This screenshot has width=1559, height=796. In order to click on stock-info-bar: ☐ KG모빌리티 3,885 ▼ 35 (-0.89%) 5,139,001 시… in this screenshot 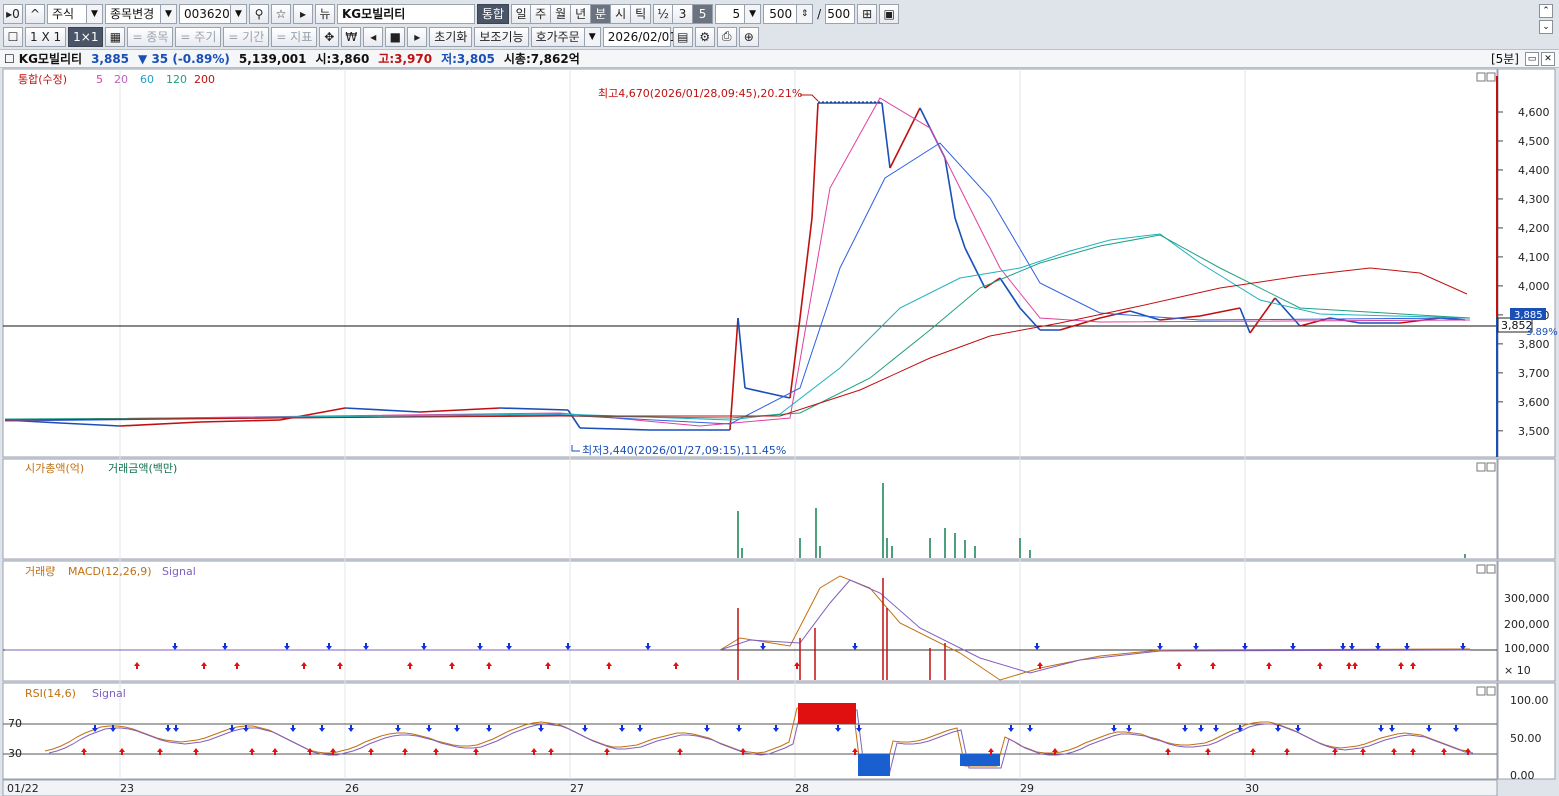, I will do `click(779, 58)`.